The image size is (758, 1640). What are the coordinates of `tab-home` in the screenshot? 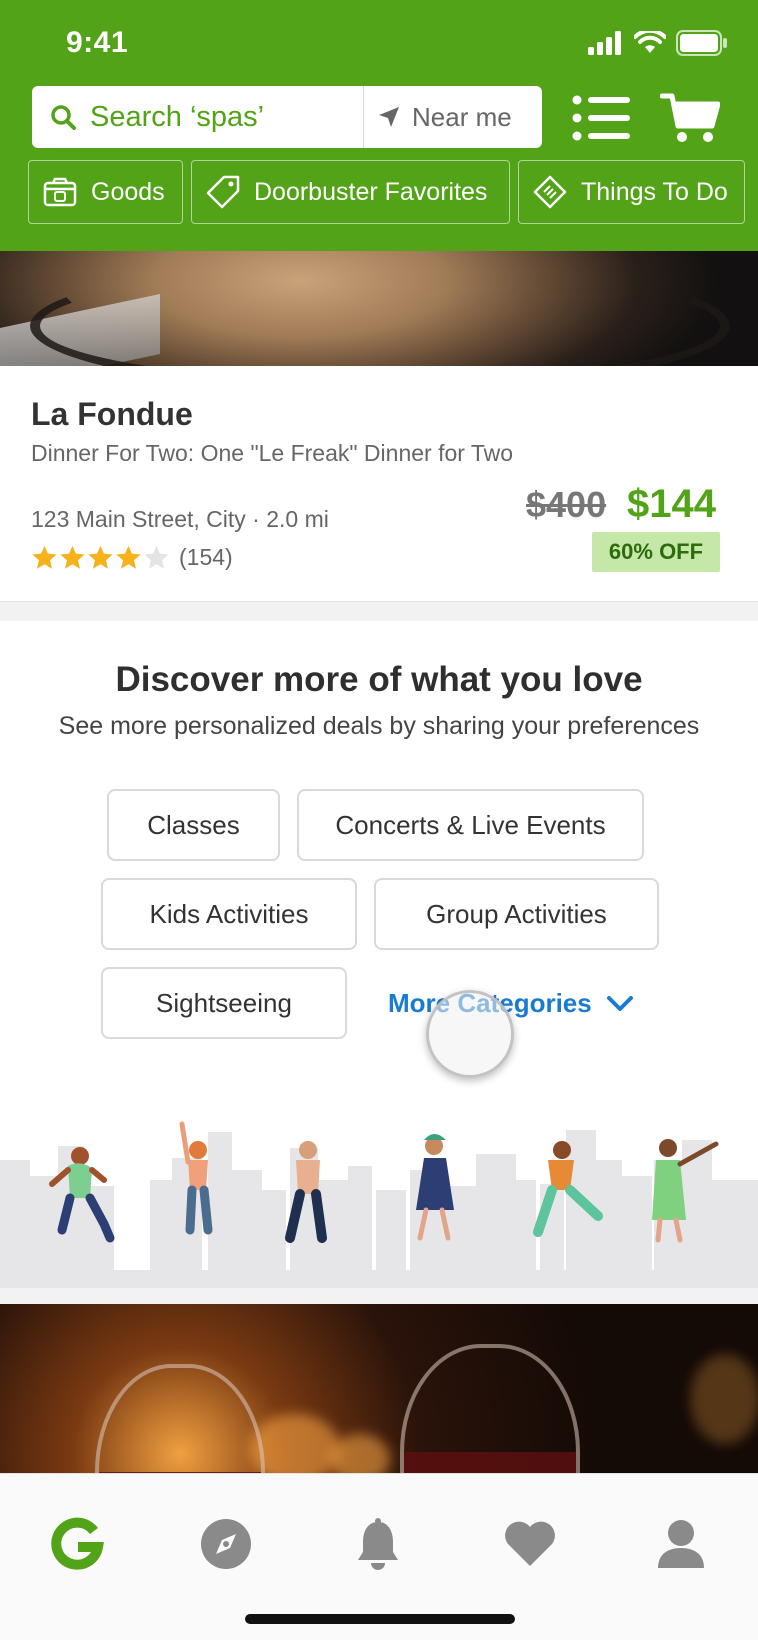 It's located at (77, 1544).